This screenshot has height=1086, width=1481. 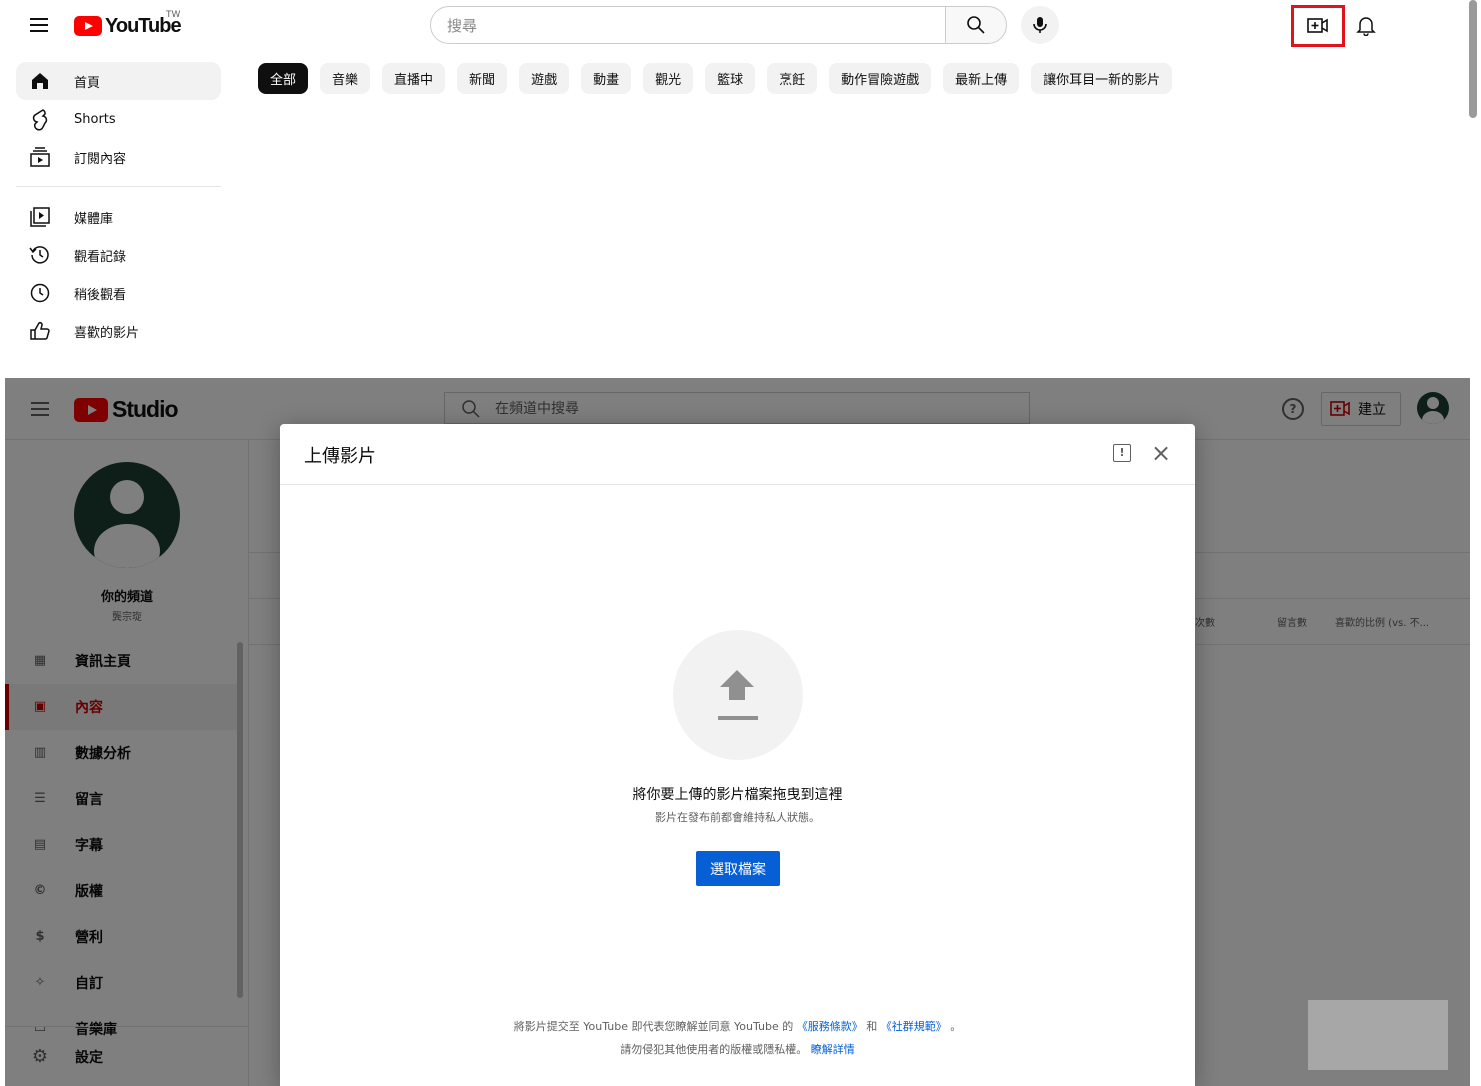 What do you see at coordinates (107, 333) in the screenshot?
I see `sidebar-item-label: 喜歡的影片` at bounding box center [107, 333].